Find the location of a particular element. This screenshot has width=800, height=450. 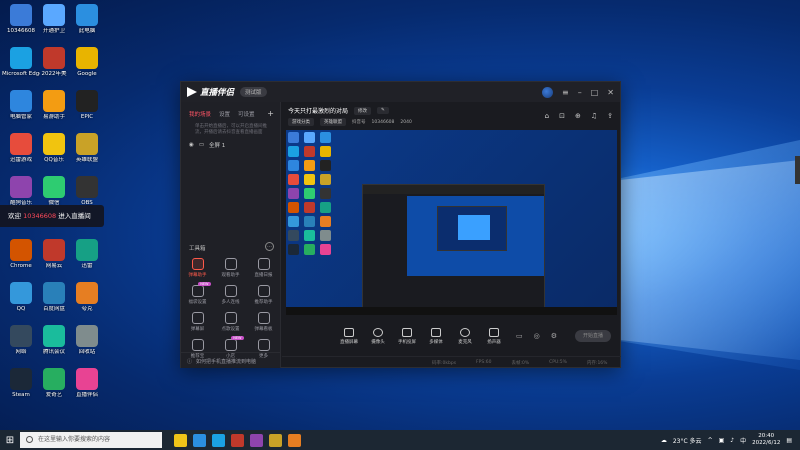

footer-link: 如何把手机直播推流到电脑 is located at coordinates (226, 361).